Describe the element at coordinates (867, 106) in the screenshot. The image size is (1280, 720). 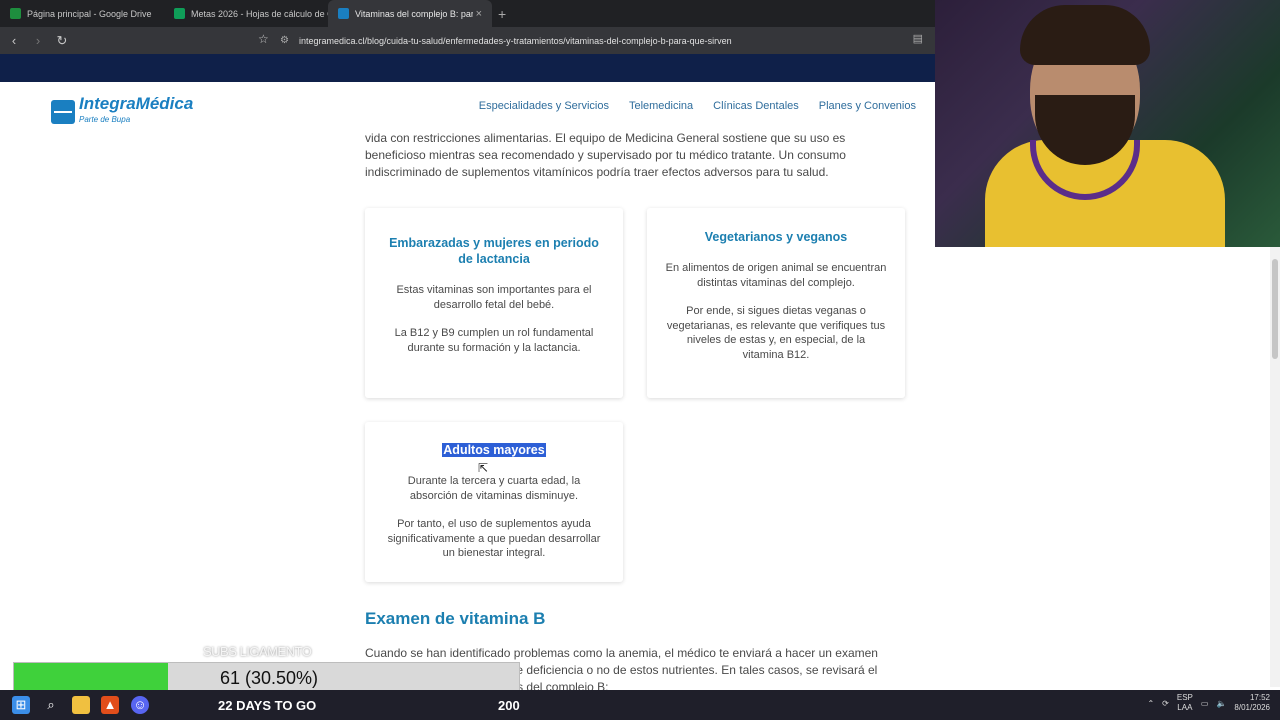
I see `nav-planes-convenios: Planes y Convenios` at that location.